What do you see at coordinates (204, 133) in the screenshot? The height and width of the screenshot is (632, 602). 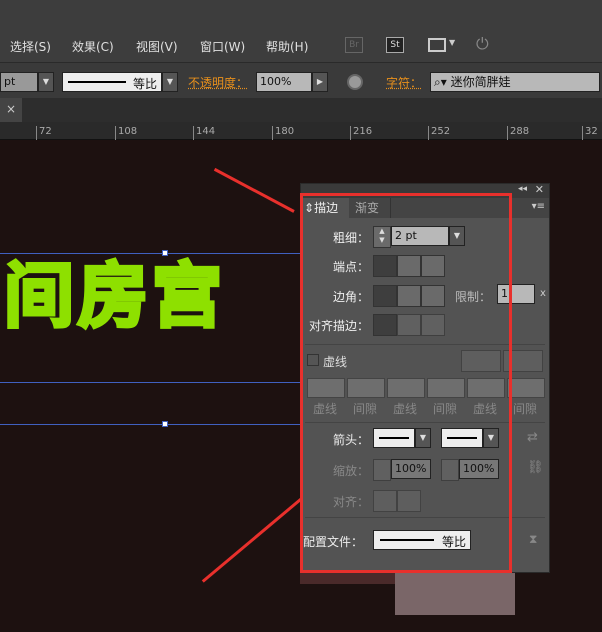 I see `ruler-tick: 144` at bounding box center [204, 133].